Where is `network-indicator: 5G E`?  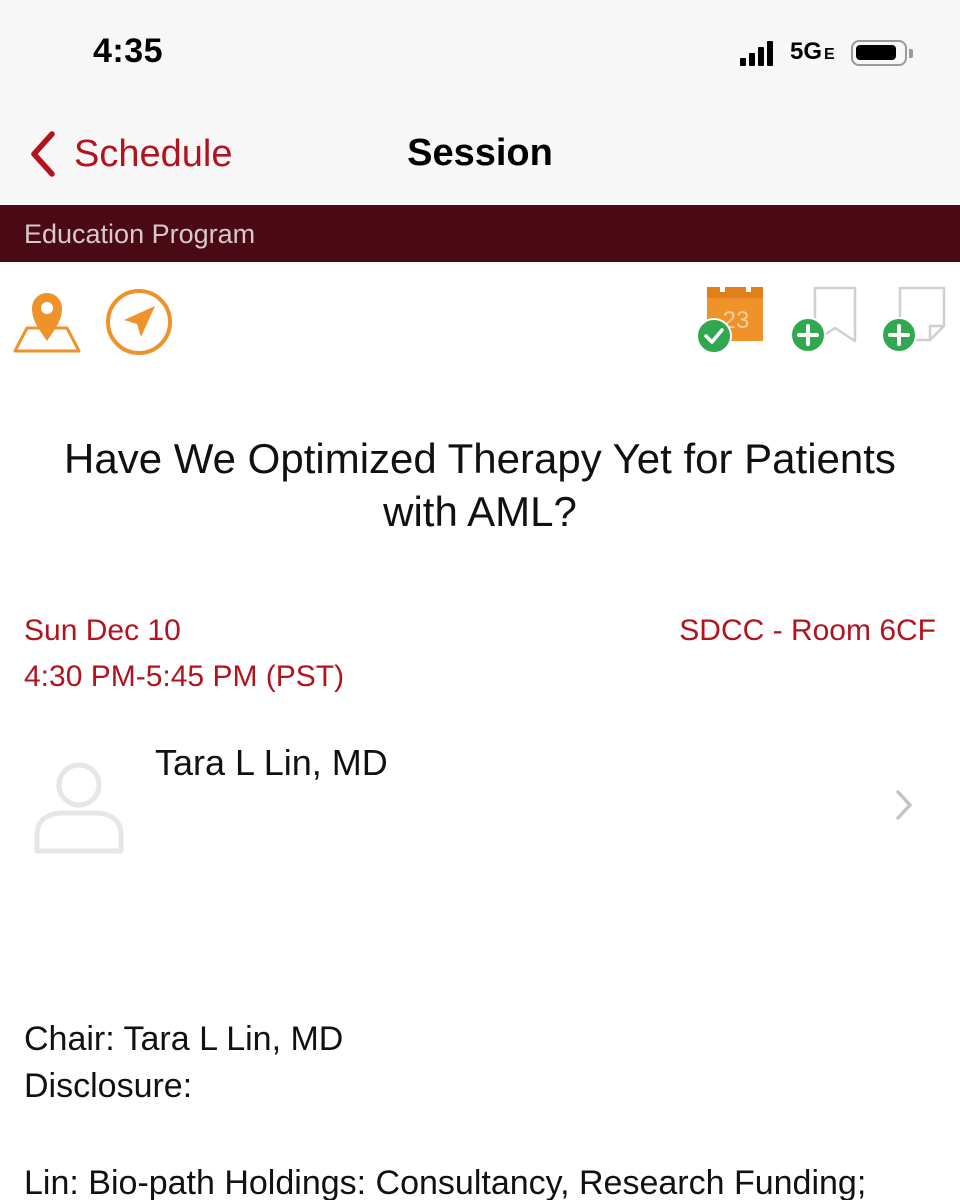 network-indicator: 5G E is located at coordinates (812, 52).